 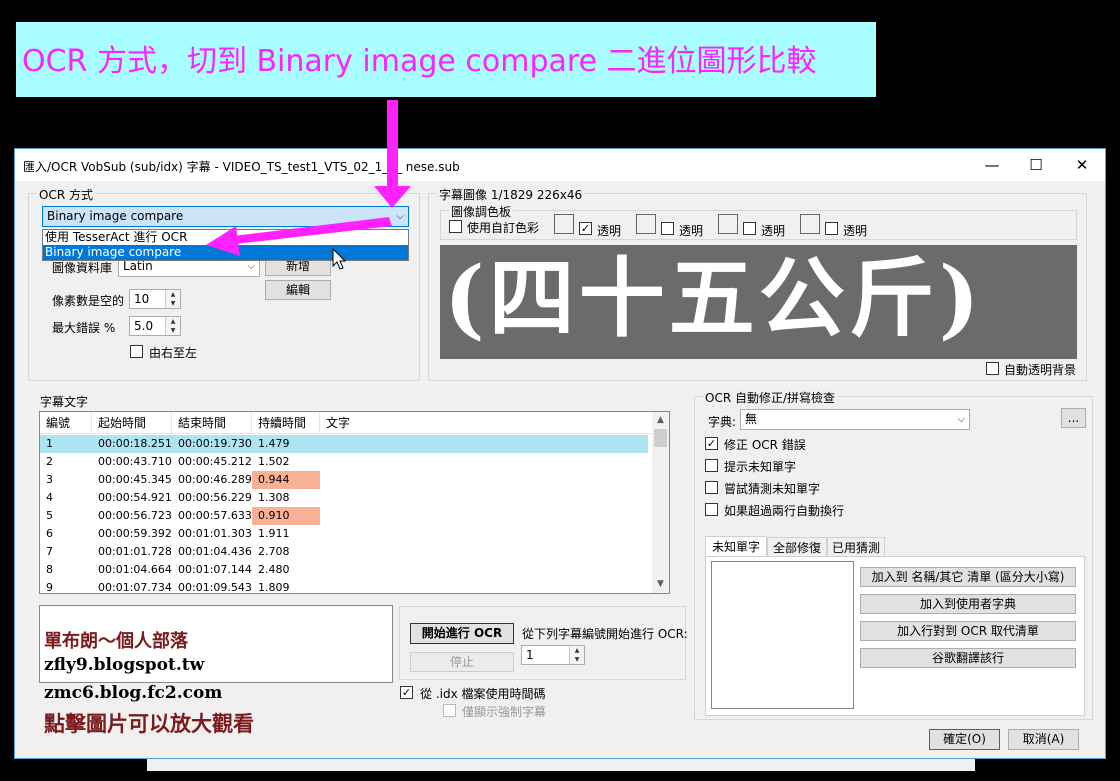 I want to click on arrow-down-icon, so click(x=392, y=154).